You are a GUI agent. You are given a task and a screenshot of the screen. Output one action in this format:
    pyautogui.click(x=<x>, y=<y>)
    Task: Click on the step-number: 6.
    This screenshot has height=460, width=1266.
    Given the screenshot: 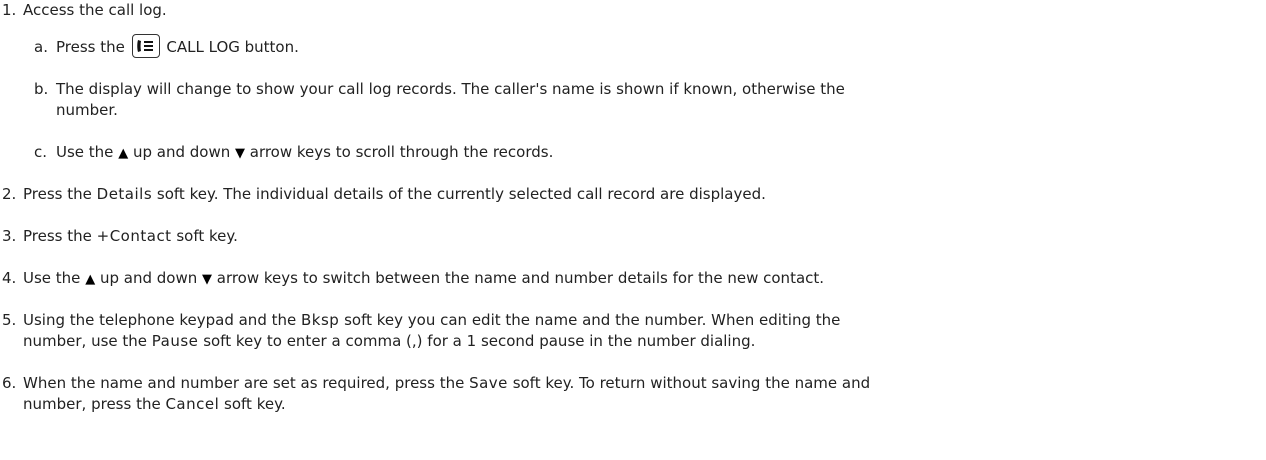 What is the action you would take?
    pyautogui.click(x=9, y=383)
    